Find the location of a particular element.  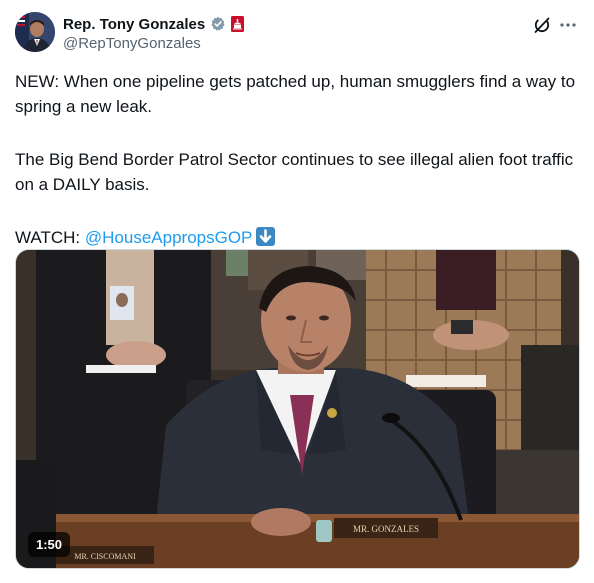

us-government-badge-icon is located at coordinates (238, 24).